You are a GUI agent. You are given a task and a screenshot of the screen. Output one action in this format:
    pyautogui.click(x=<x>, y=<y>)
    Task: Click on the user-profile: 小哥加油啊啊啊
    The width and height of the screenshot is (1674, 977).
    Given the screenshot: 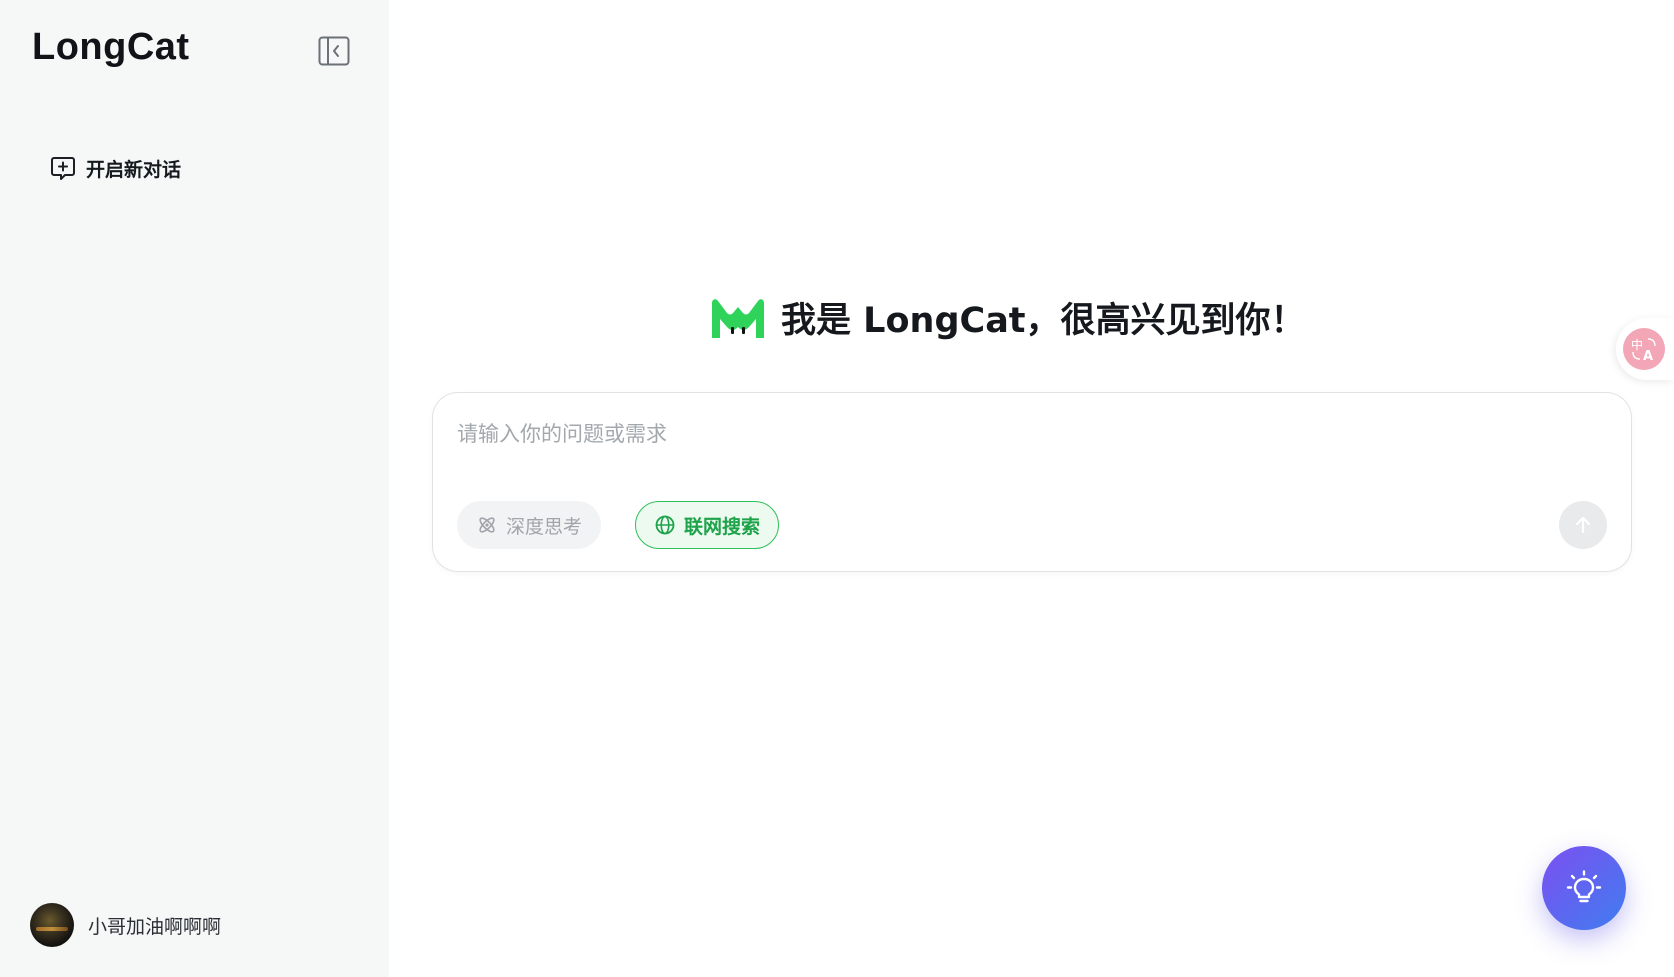 What is the action you would take?
    pyautogui.click(x=125, y=925)
    